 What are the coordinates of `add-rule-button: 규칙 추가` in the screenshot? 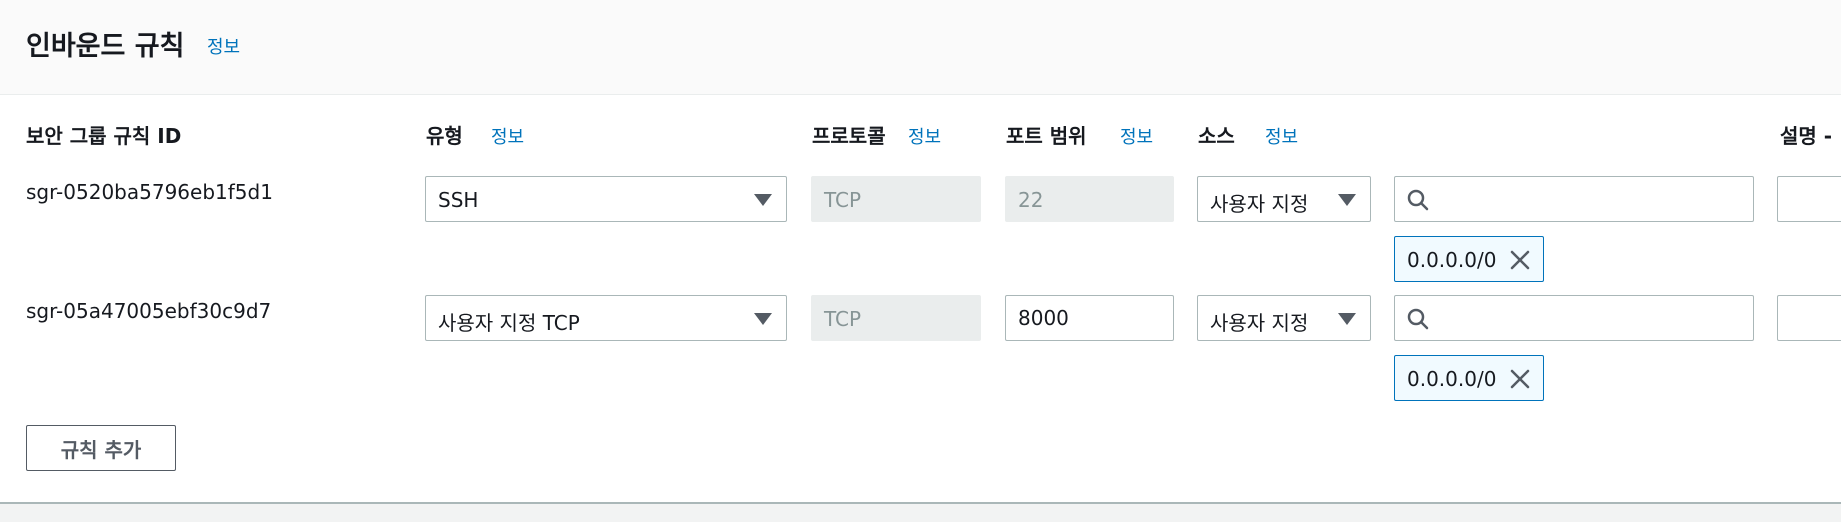 It's located at (101, 448).